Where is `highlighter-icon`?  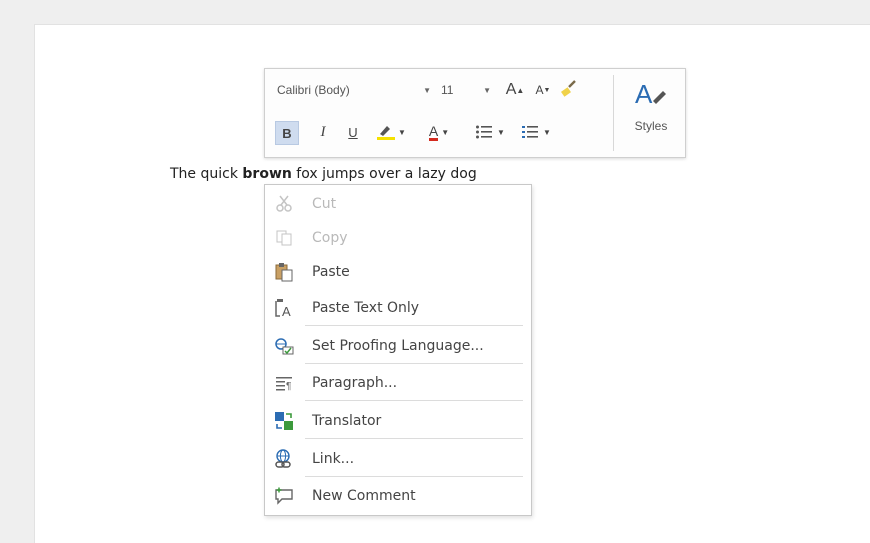
highlighter-icon is located at coordinates (386, 133).